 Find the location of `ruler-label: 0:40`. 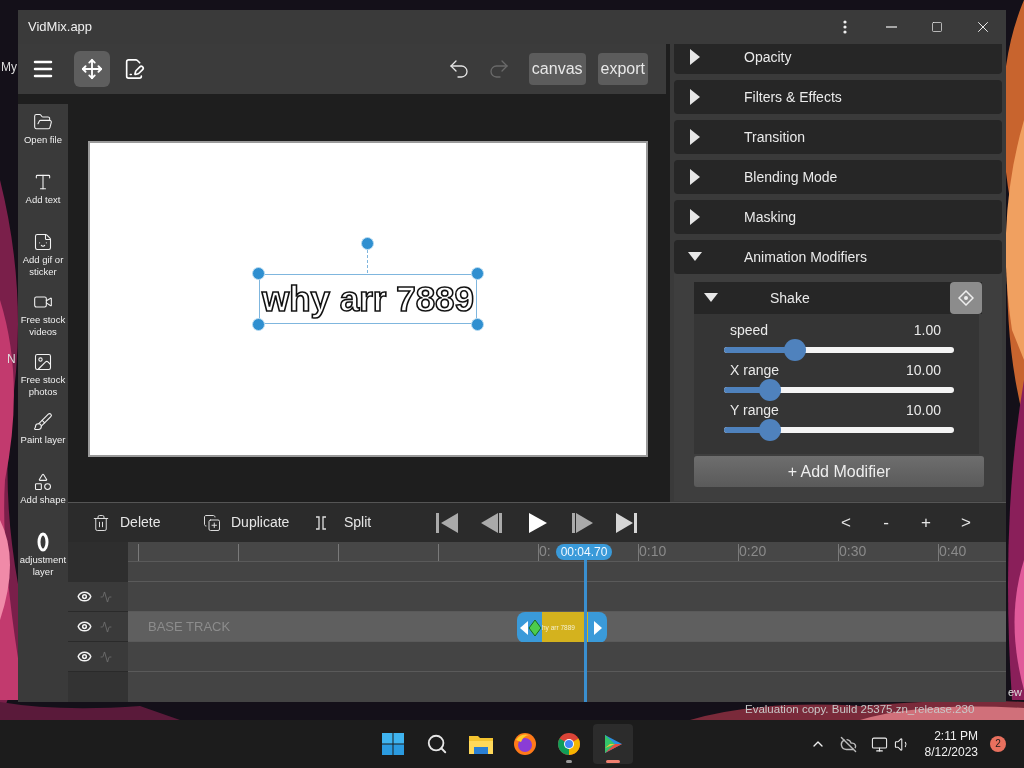

ruler-label: 0:40 is located at coordinates (953, 551).